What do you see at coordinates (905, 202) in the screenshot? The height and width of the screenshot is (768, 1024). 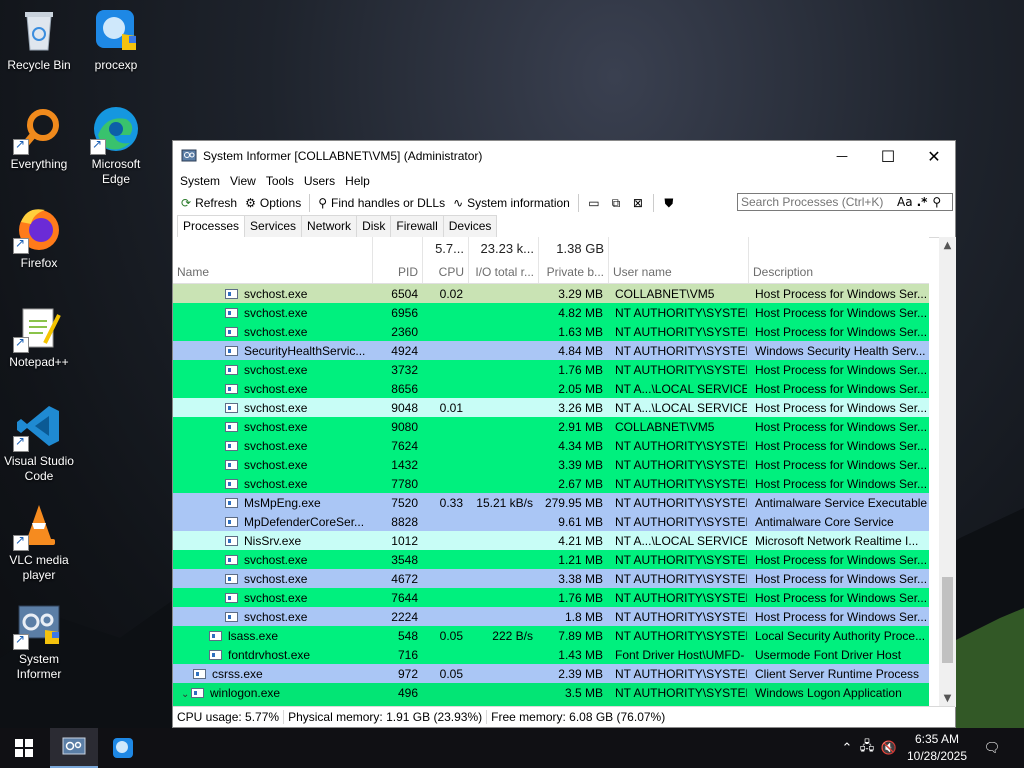 I see `match-case-toggle: Aa` at bounding box center [905, 202].